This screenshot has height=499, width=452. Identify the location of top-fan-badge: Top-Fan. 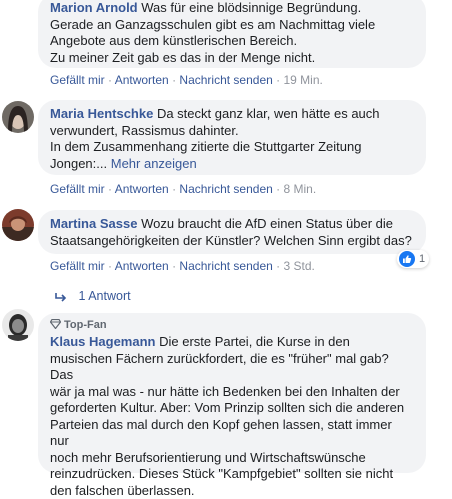
(232, 325).